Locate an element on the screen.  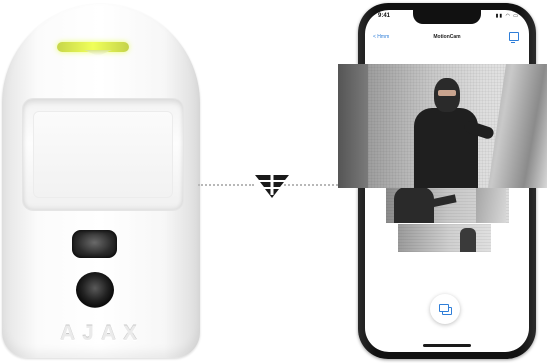
brand-logo: AJAX is located at coordinates (102, 333).